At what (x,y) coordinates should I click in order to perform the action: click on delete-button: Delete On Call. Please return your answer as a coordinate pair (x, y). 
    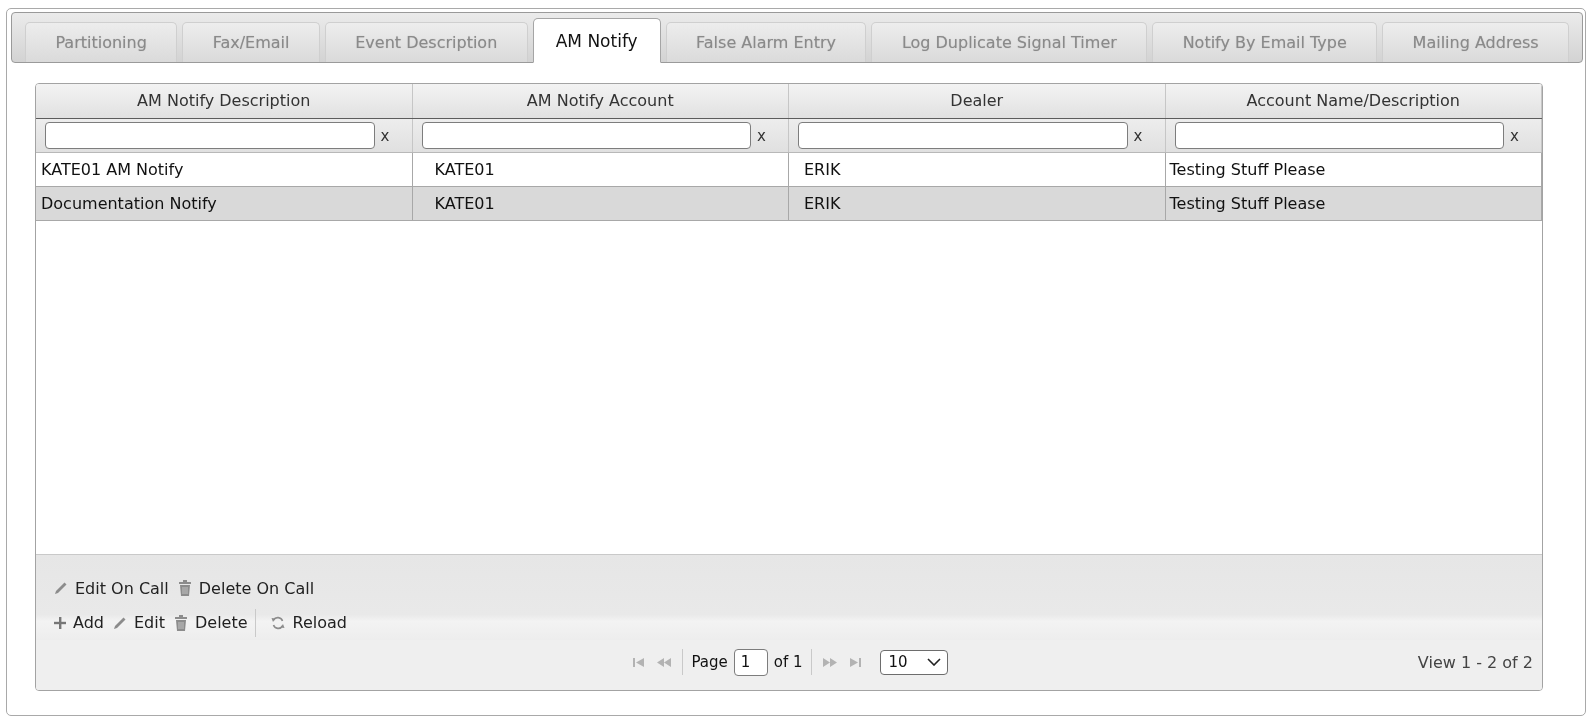
    Looking at the image, I should click on (248, 588).